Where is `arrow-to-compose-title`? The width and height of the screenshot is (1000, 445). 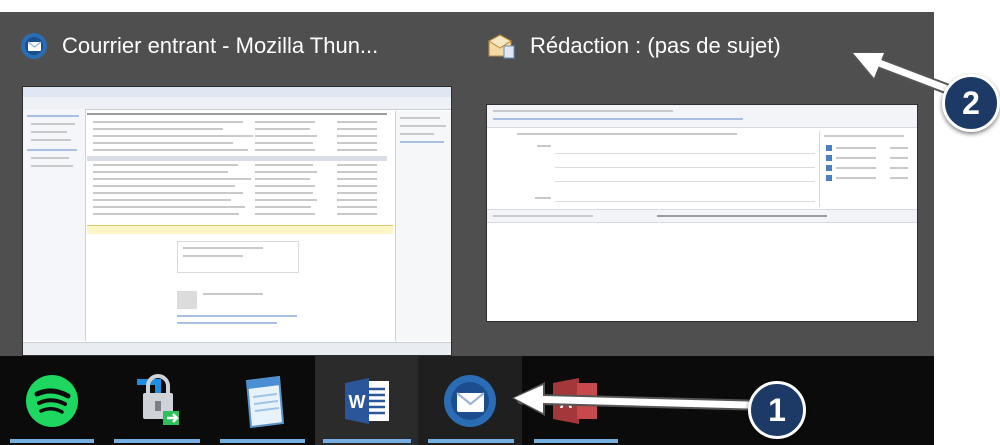
arrow-to-compose-title is located at coordinates (903, 73).